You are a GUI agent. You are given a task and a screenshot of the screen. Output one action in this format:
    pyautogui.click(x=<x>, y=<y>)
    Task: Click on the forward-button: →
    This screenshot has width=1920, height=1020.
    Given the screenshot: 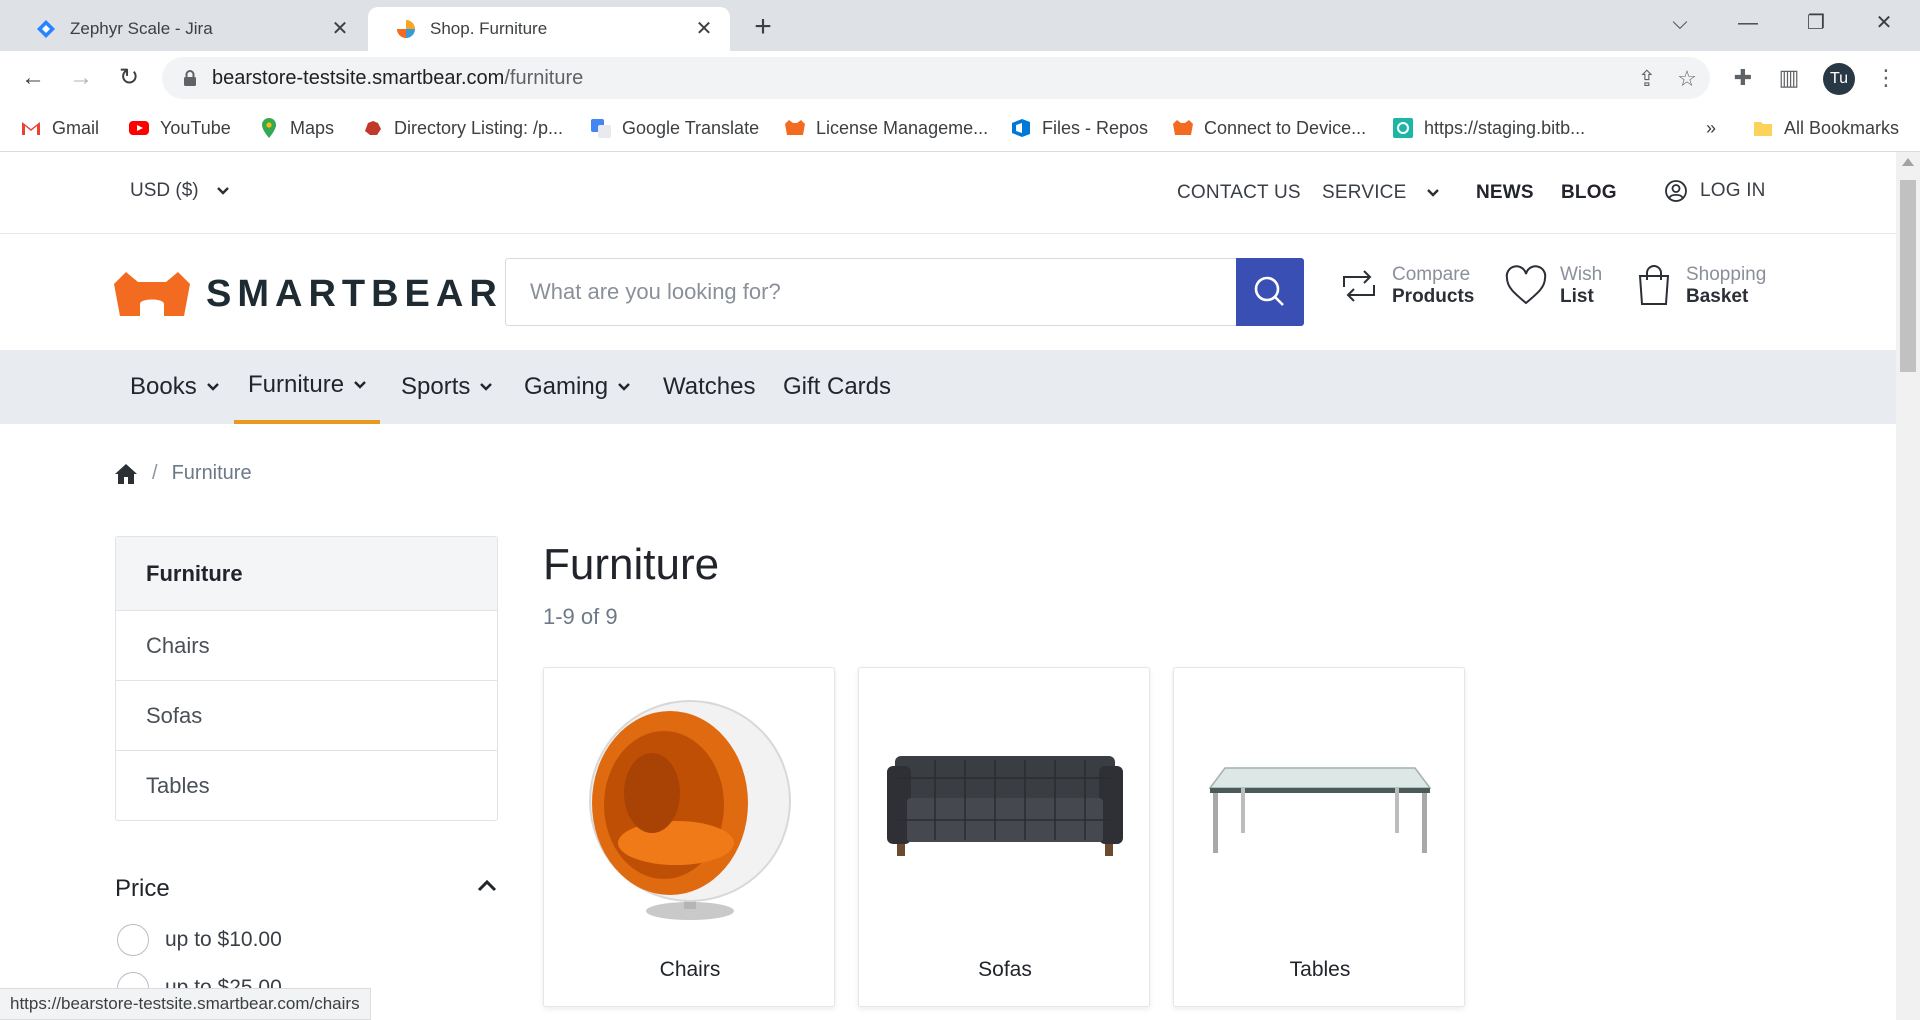 What is the action you would take?
    pyautogui.click(x=81, y=78)
    